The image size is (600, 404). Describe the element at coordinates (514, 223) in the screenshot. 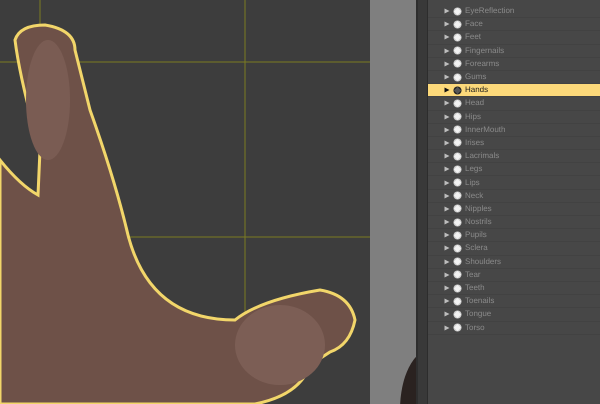

I see `surface-row: Nostrils` at that location.